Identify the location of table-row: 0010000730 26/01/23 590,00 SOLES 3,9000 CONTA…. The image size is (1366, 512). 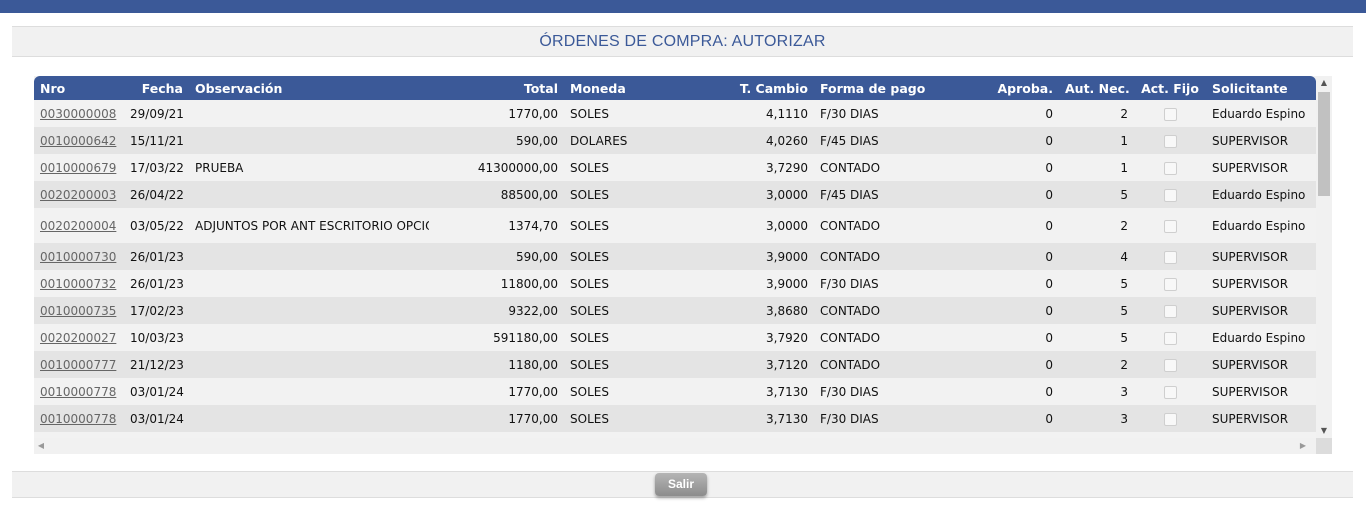
(675, 256).